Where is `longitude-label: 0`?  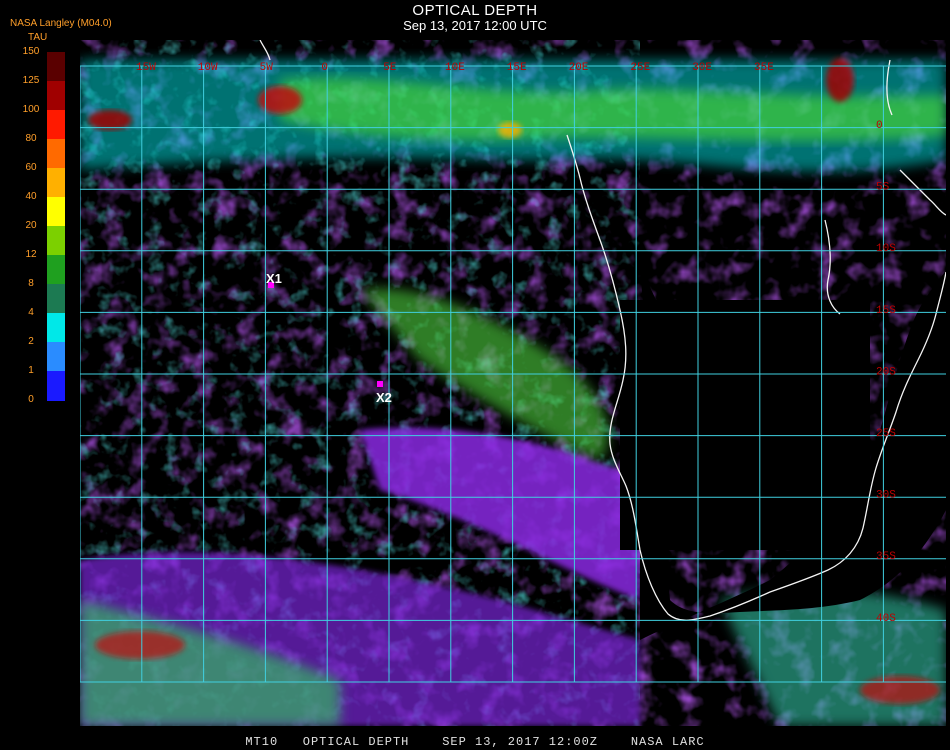 longitude-label: 0 is located at coordinates (324, 68).